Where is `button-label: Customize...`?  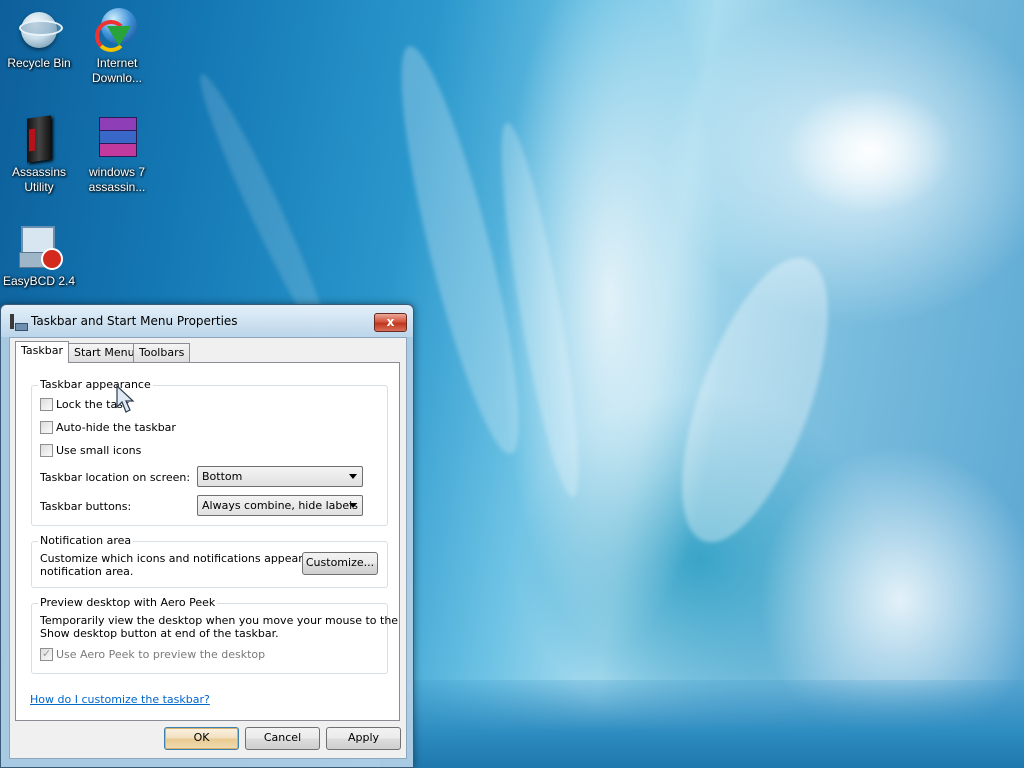
button-label: Customize... is located at coordinates (340, 562).